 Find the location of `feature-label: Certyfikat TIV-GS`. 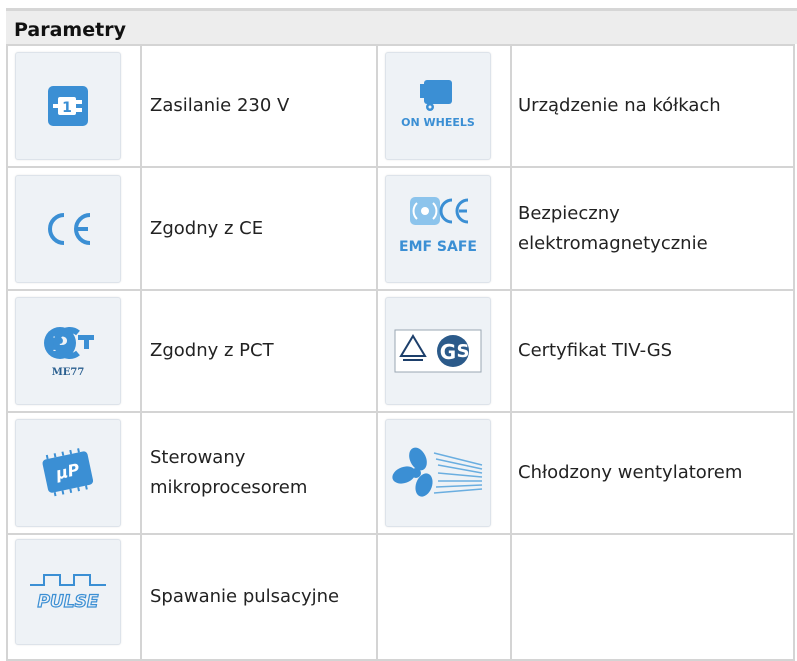

feature-label: Certyfikat TIV-GS is located at coordinates (595, 350).